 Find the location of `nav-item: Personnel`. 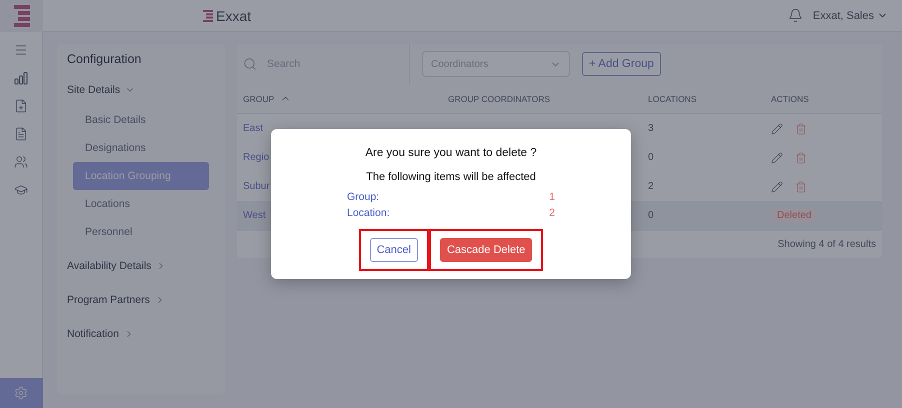

nav-item: Personnel is located at coordinates (141, 232).